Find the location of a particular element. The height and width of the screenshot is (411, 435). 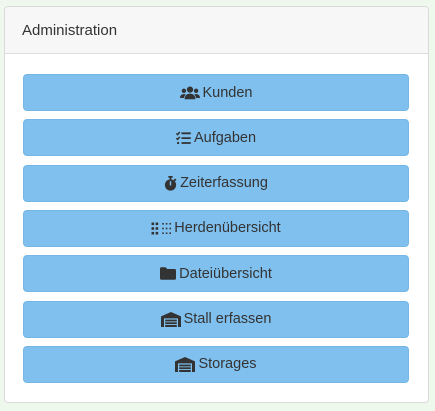

stall-erfassen-button-label: Stall erfassen is located at coordinates (227, 319).